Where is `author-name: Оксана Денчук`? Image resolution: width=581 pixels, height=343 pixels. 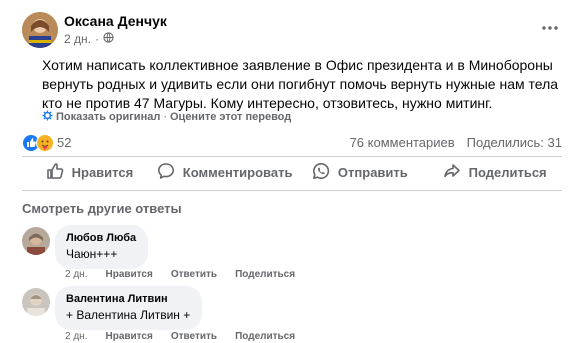 author-name: Оксана Денчук is located at coordinates (115, 21).